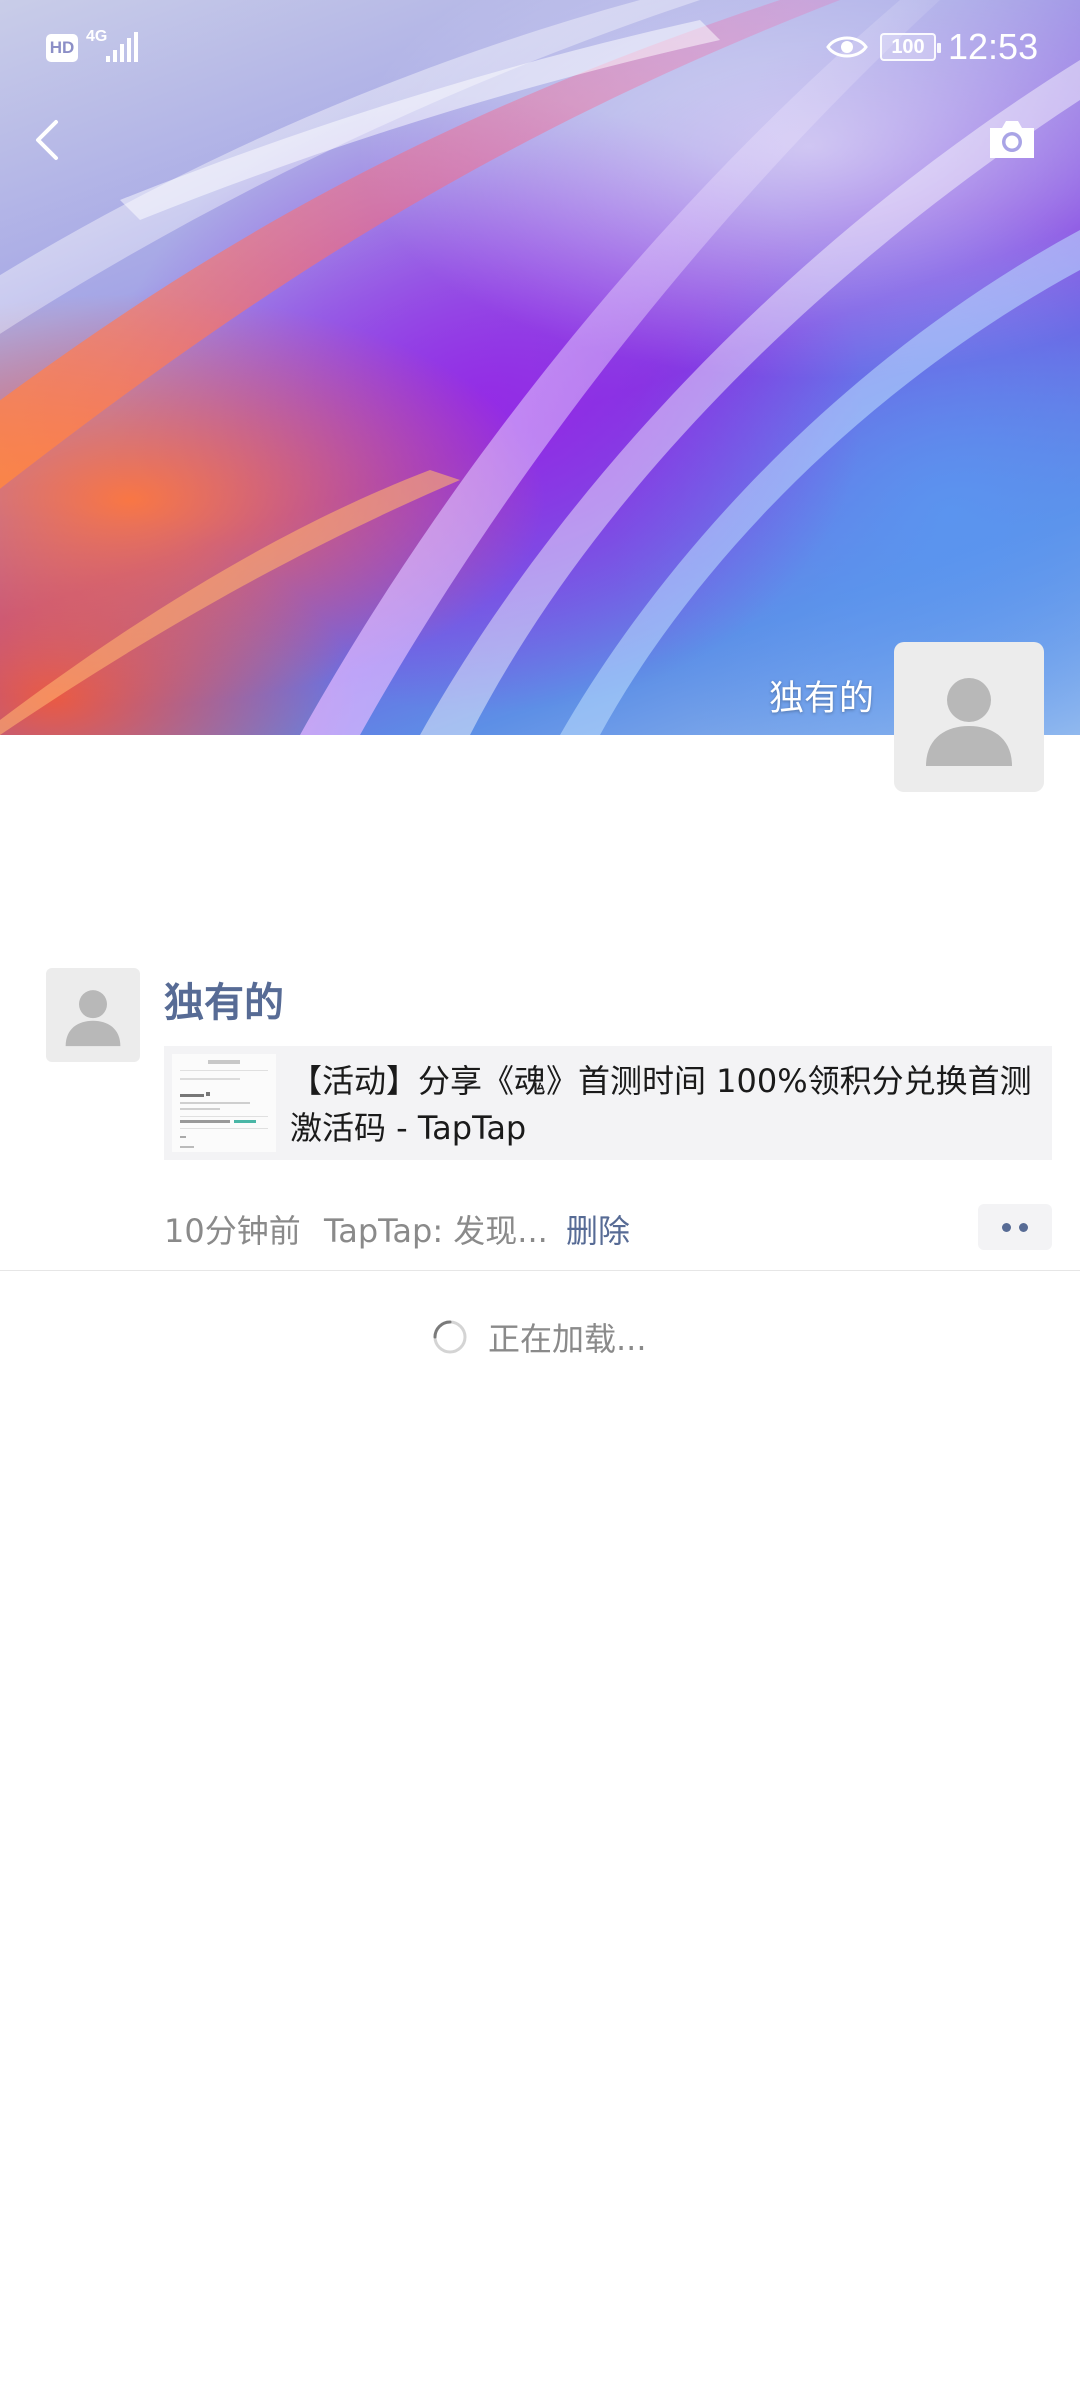 This screenshot has width=1080, height=2400. I want to click on link-thumbnail, so click(224, 1103).